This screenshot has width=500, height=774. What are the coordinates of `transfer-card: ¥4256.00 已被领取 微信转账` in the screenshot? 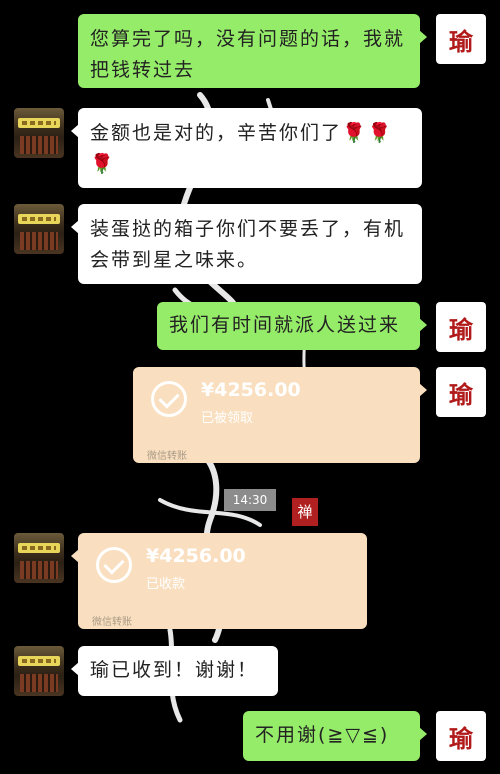 It's located at (280, 415).